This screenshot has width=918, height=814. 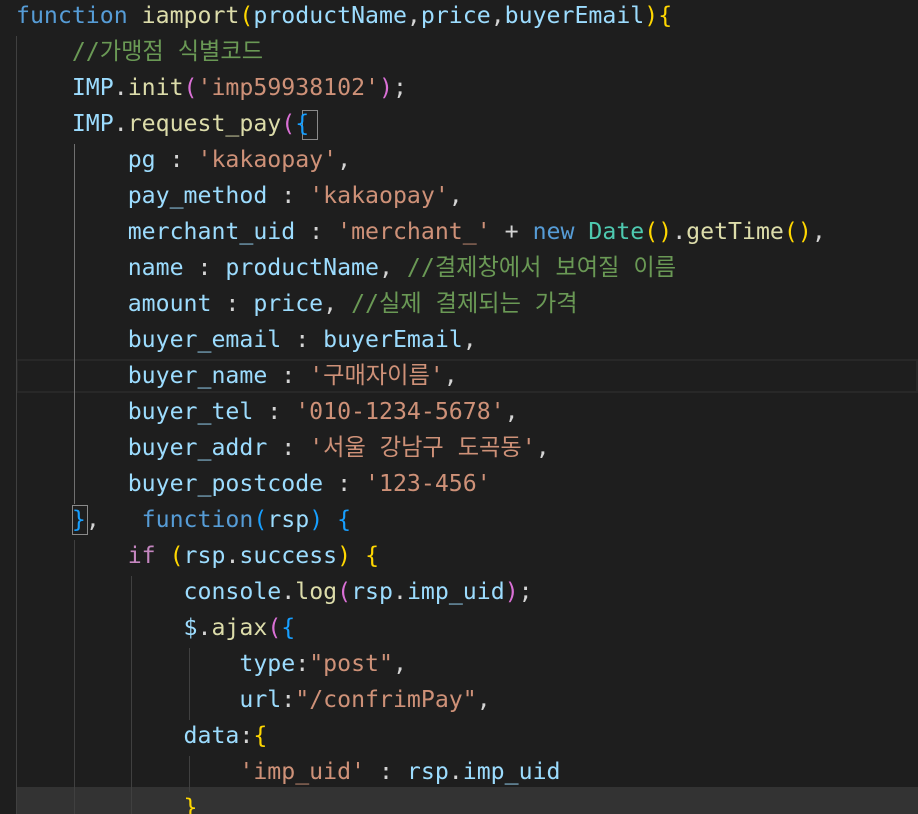 I want to click on code-token: log, so click(x=316, y=591).